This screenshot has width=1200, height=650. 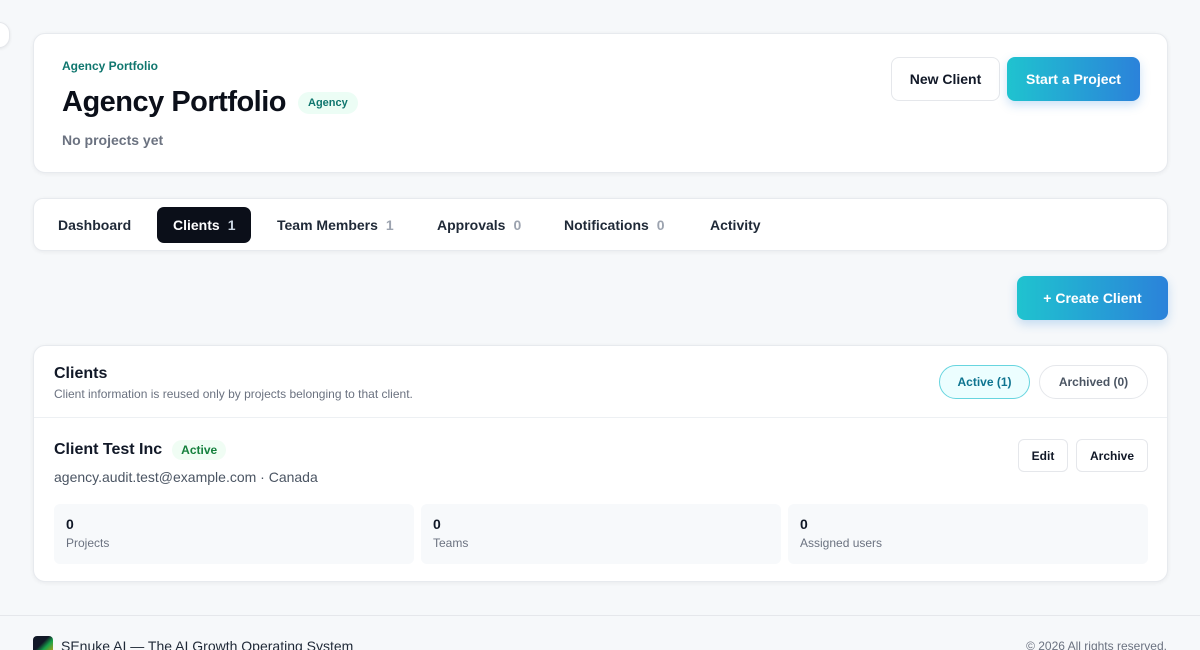 I want to click on start-project-button: Start a Project, so click(x=1073, y=79).